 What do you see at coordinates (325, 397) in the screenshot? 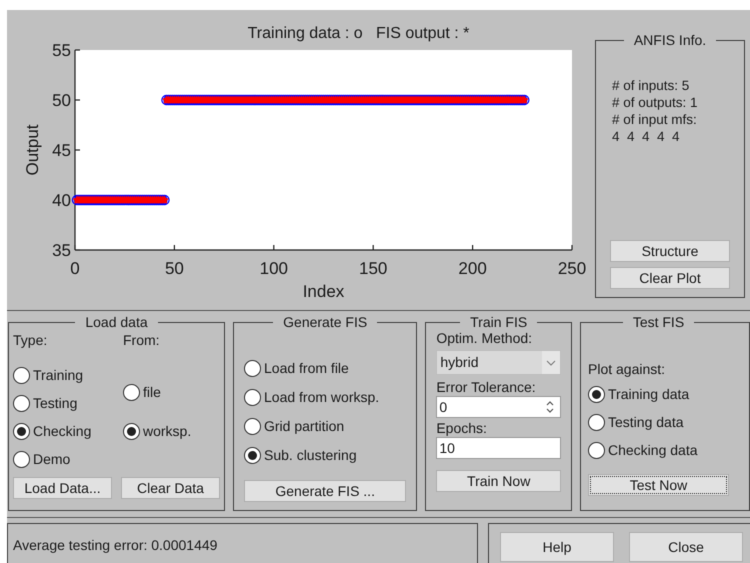
I see `radio-option: Load from worksp.` at bounding box center [325, 397].